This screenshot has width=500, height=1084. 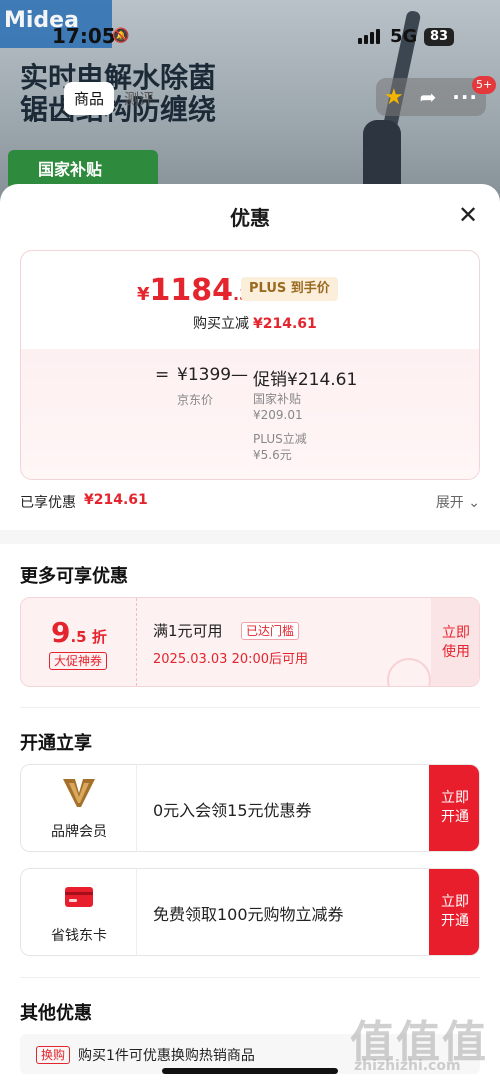 I want to click on saving-card-desc: 免费领取100元购物立减券, so click(x=248, y=914).